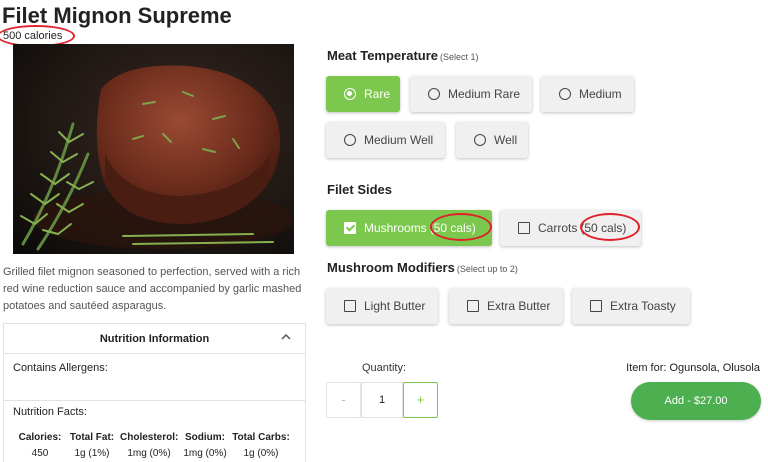  Describe the element at coordinates (33, 36) in the screenshot. I see `item-calories: 500 calories` at that location.